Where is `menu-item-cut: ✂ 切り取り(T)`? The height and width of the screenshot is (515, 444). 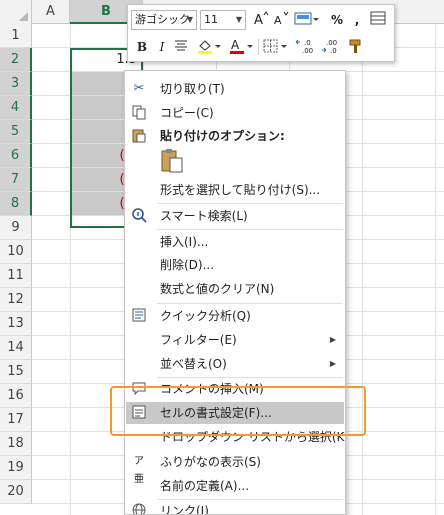 menu-item-cut: ✂ 切り取り(T) is located at coordinates (235, 89).